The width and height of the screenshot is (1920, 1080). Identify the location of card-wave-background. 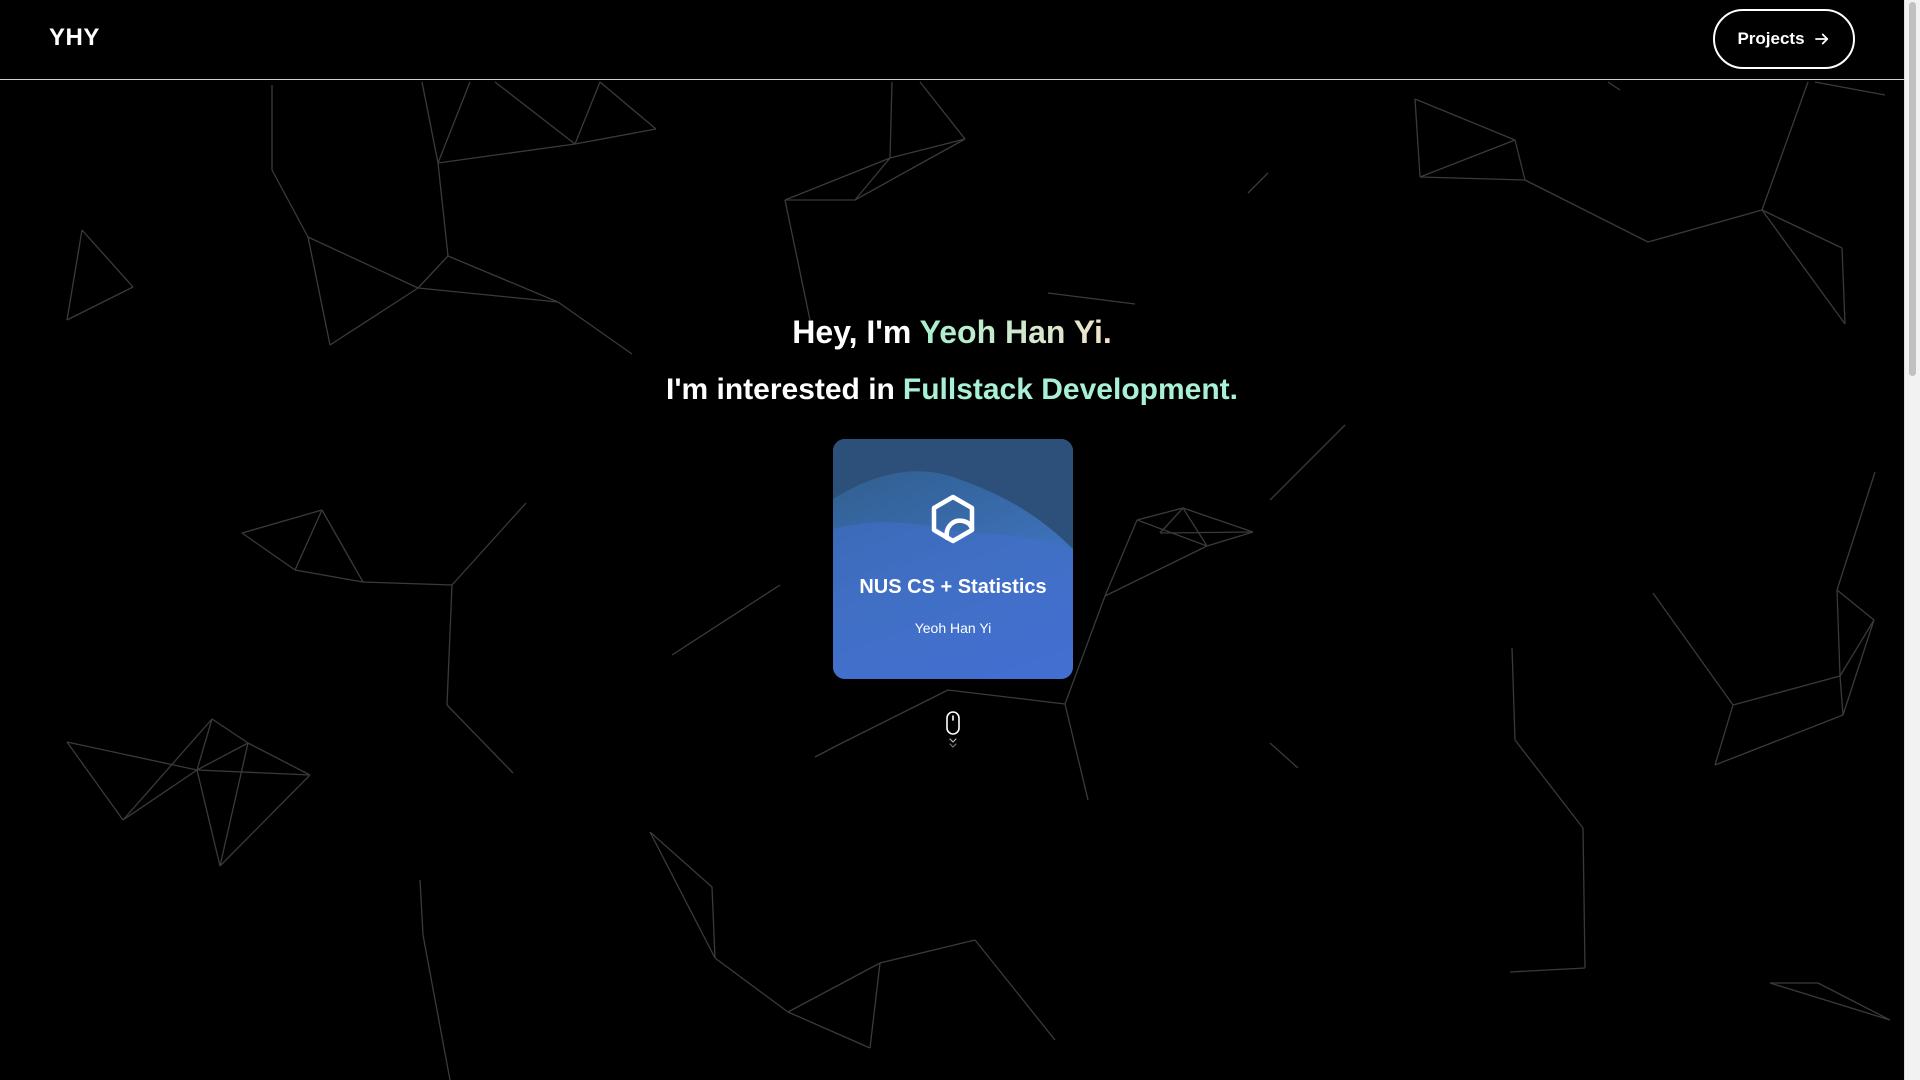
(953, 559).